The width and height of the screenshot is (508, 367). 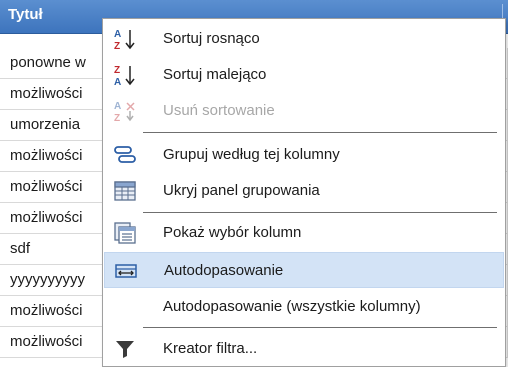 What do you see at coordinates (125, 39) in the screenshot?
I see `sort-ascending-icon: A Z` at bounding box center [125, 39].